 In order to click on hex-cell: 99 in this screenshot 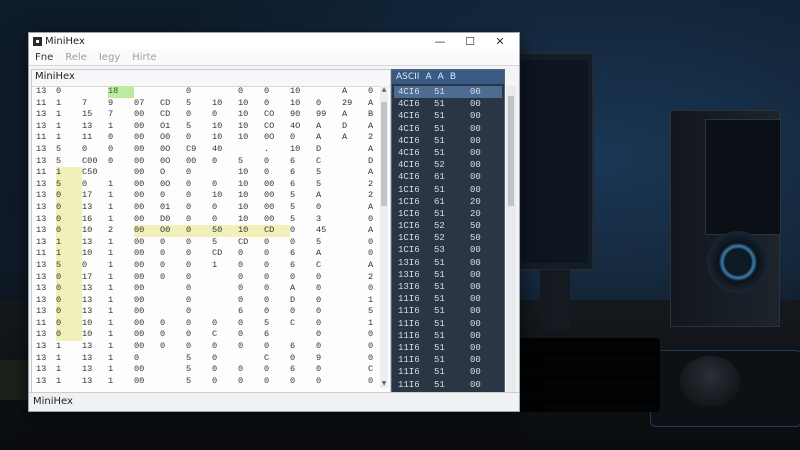, I will do `click(329, 115)`.